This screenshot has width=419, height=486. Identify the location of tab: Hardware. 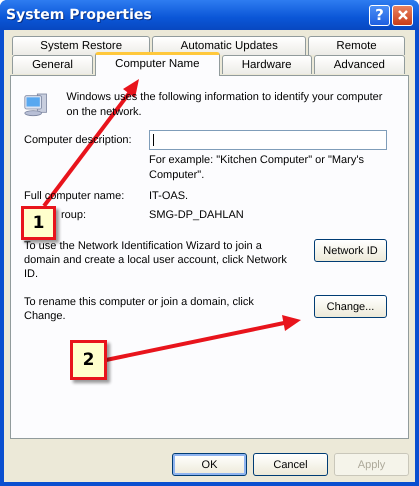
(267, 64).